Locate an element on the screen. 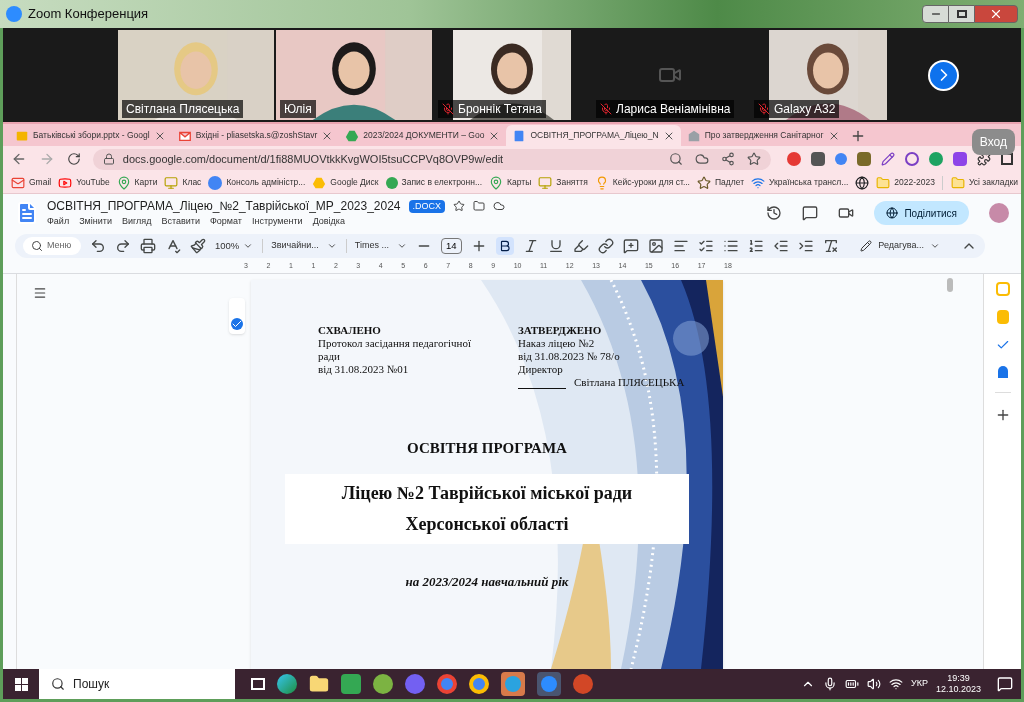 Image resolution: width=1024 pixels, height=702 pixels. contacts-icon is located at coordinates (1002, 372).